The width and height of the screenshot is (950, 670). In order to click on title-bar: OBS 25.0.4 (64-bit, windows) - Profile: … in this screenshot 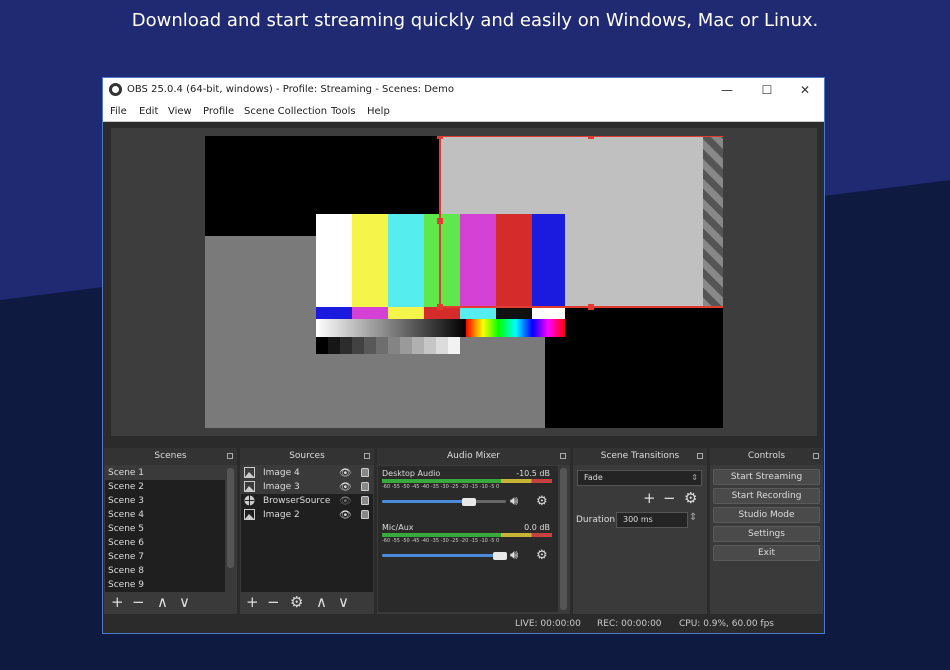, I will do `click(463, 90)`.